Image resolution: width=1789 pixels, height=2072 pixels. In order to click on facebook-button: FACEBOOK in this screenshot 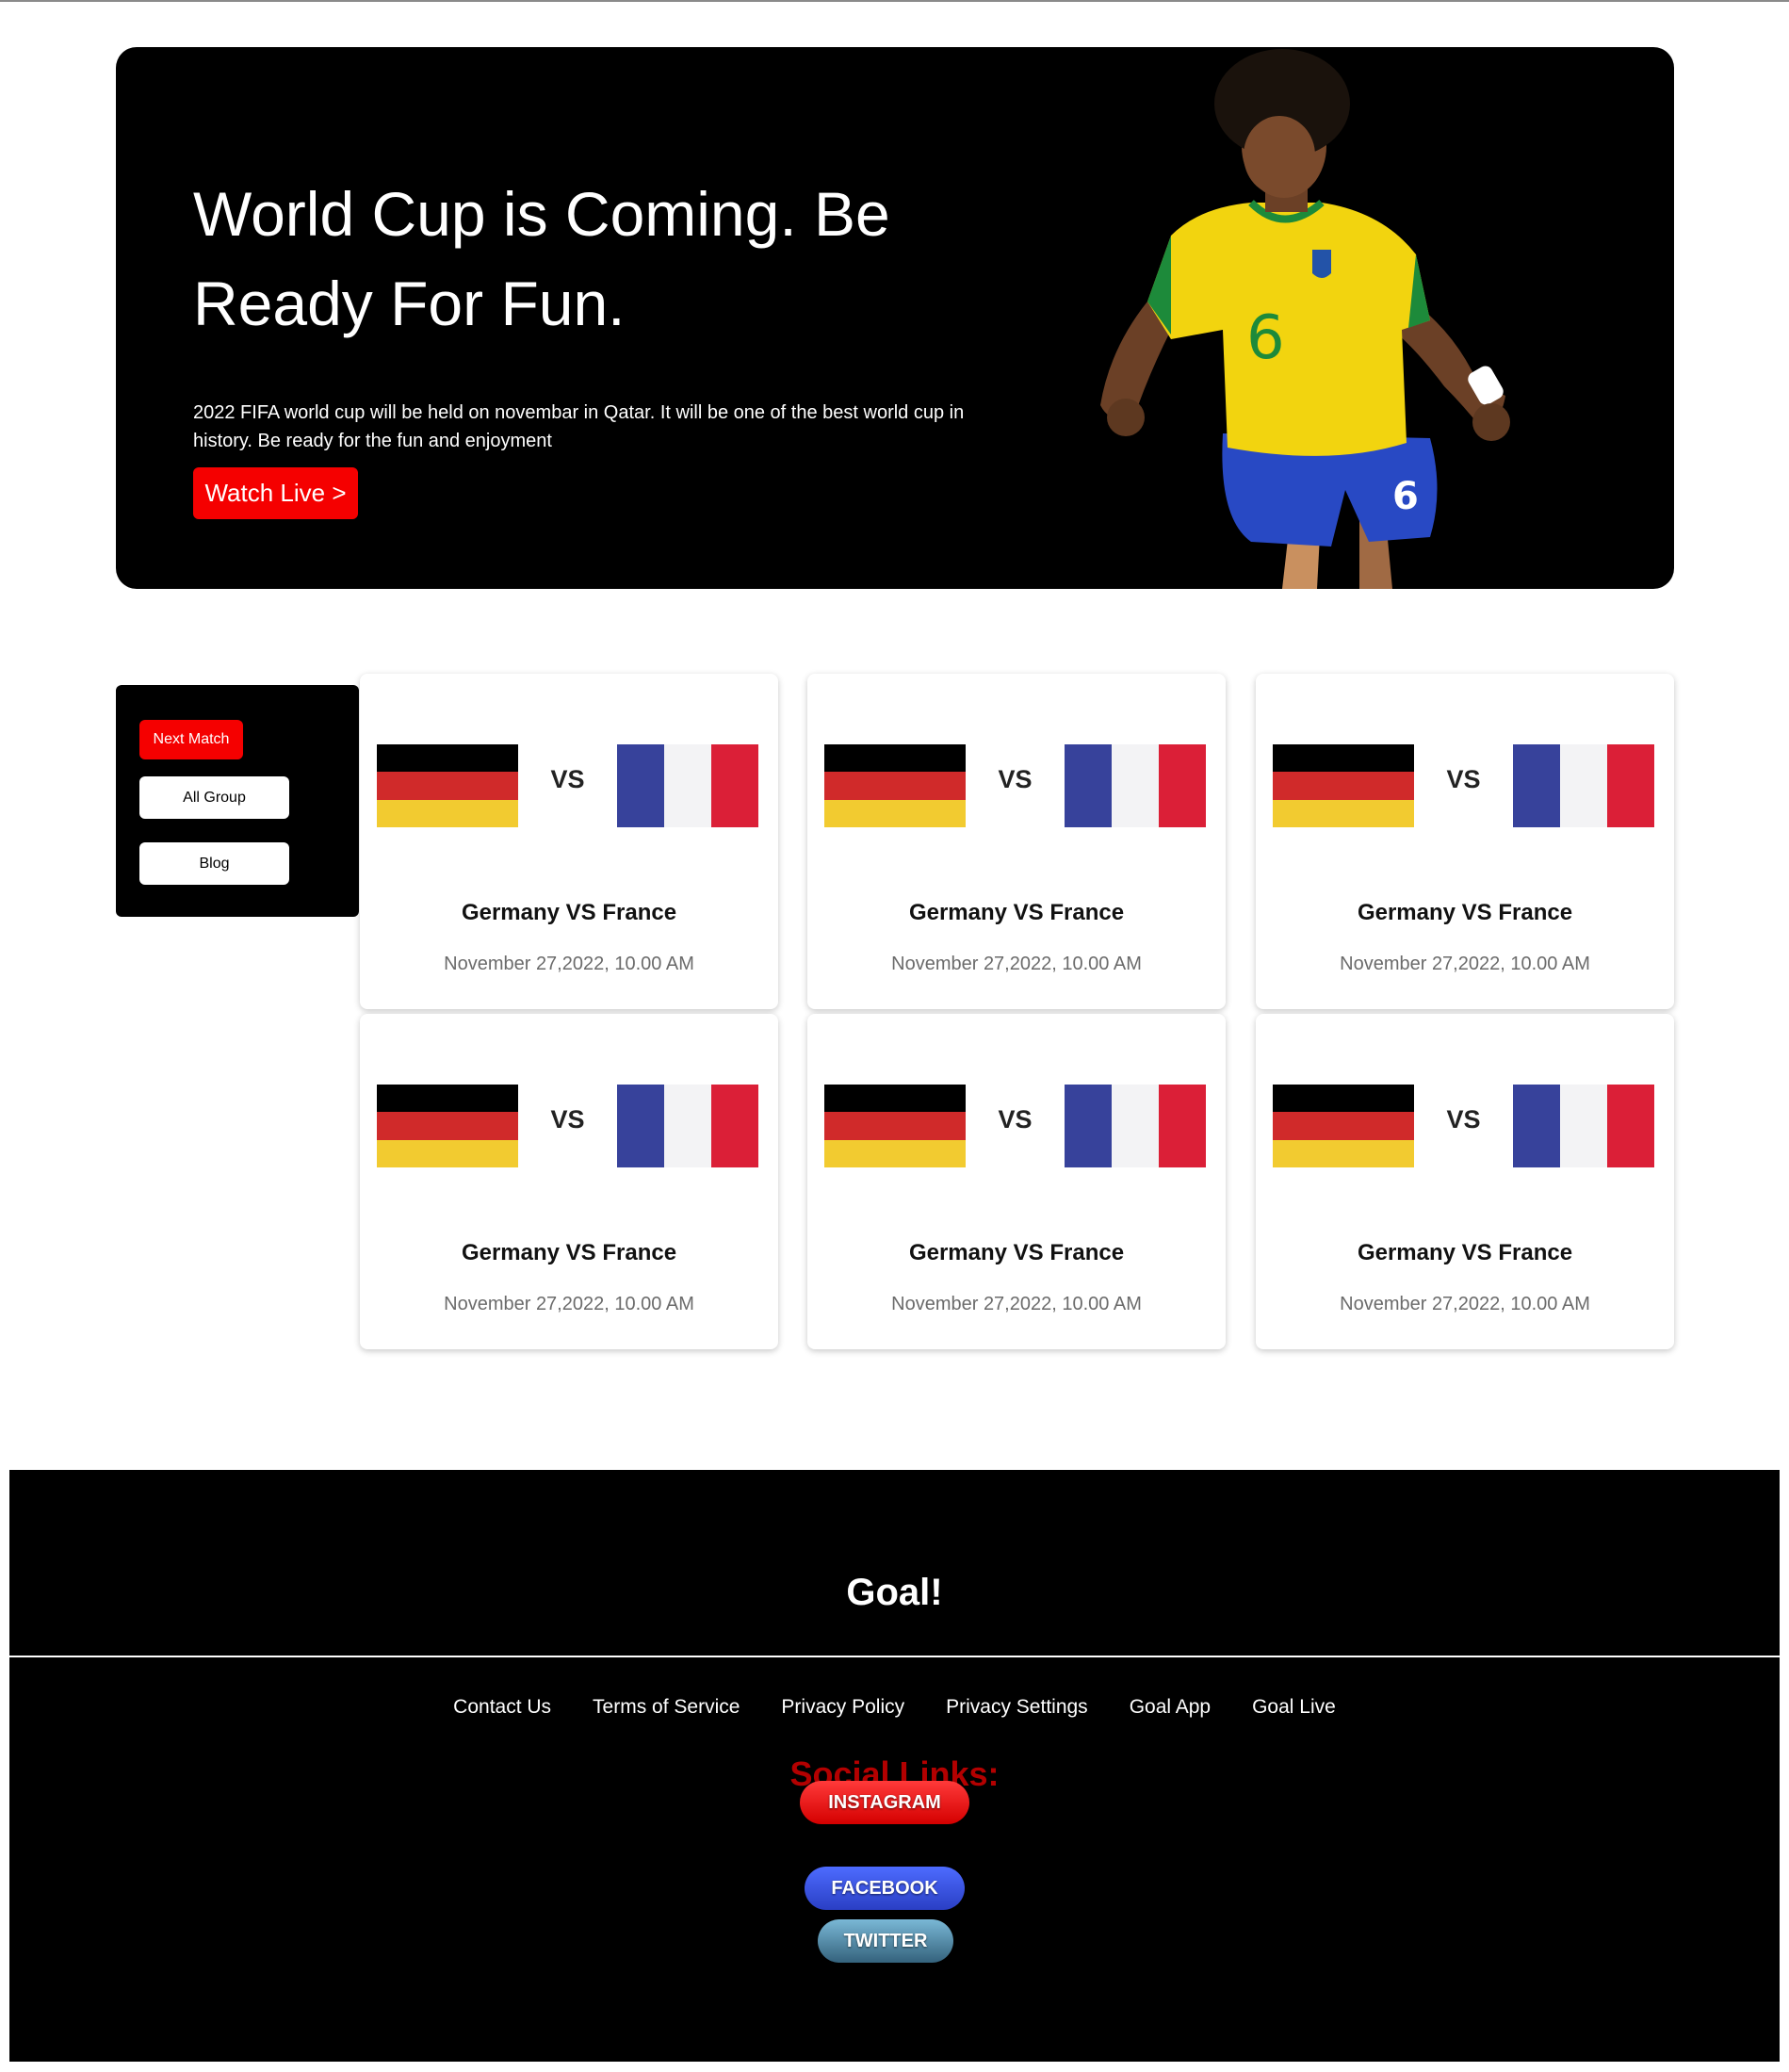, I will do `click(885, 1888)`.